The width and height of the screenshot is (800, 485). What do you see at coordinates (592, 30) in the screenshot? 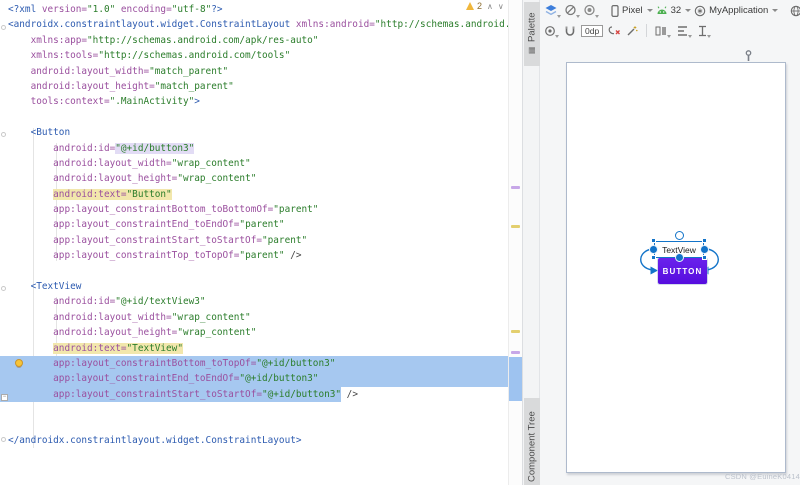
I see `default-margins-selector: 0dp` at bounding box center [592, 30].